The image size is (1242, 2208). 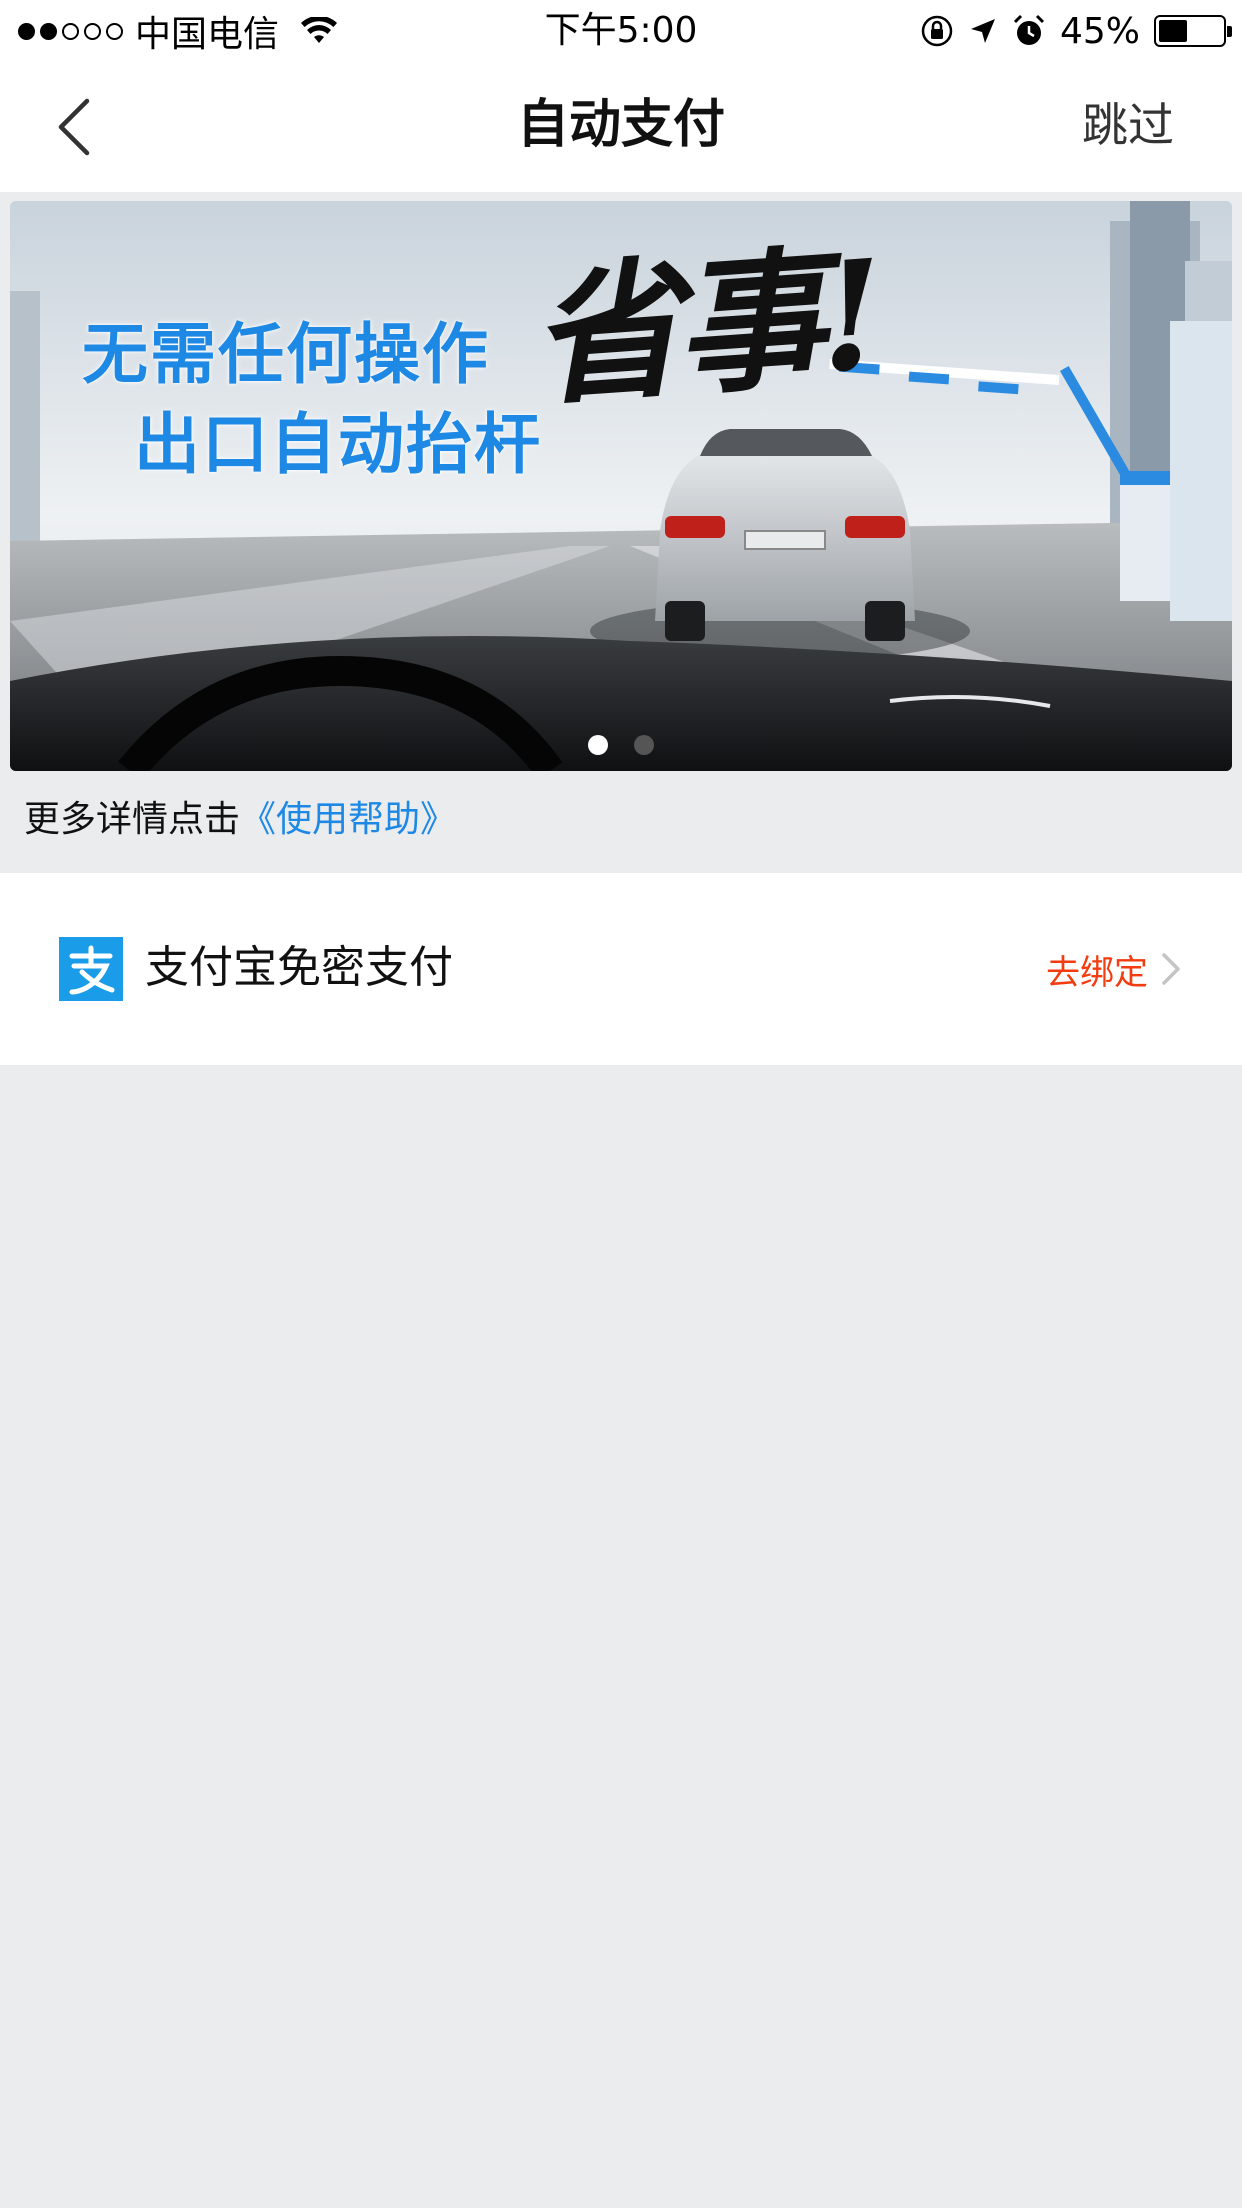 I want to click on alipay-logo-glyph, so click(x=92, y=970).